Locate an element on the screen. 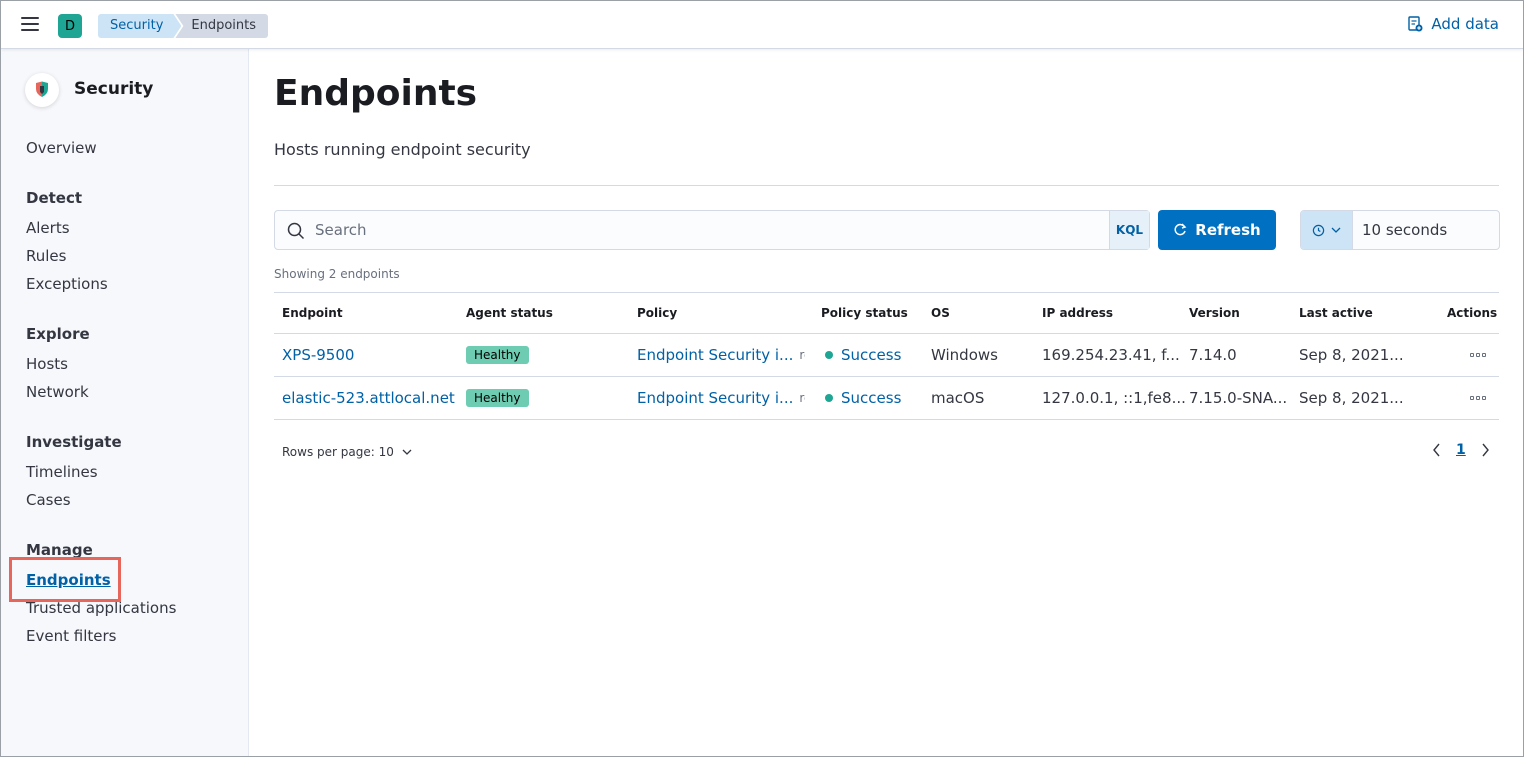  refresh-button: Refresh is located at coordinates (1217, 230).